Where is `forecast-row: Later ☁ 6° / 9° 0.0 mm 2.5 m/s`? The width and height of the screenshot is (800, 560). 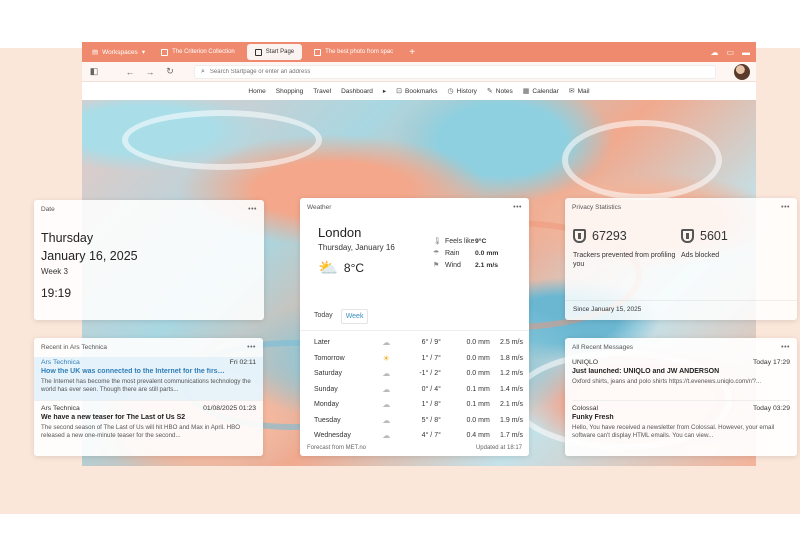 forecast-row: Later ☁ 6° / 9° 0.0 mm 2.5 m/s is located at coordinates (418, 343).